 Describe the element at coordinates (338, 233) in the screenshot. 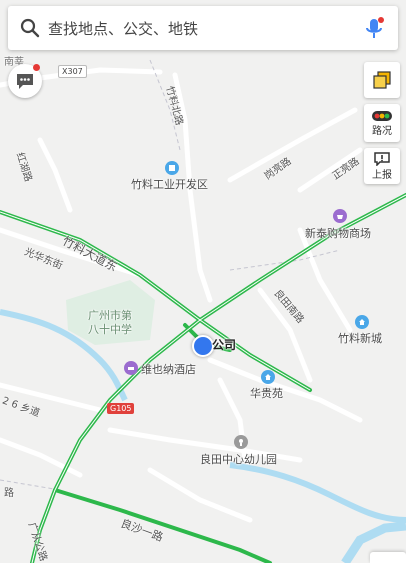

I see `poi-xintai-mall-label: 新泰购物商场` at that location.